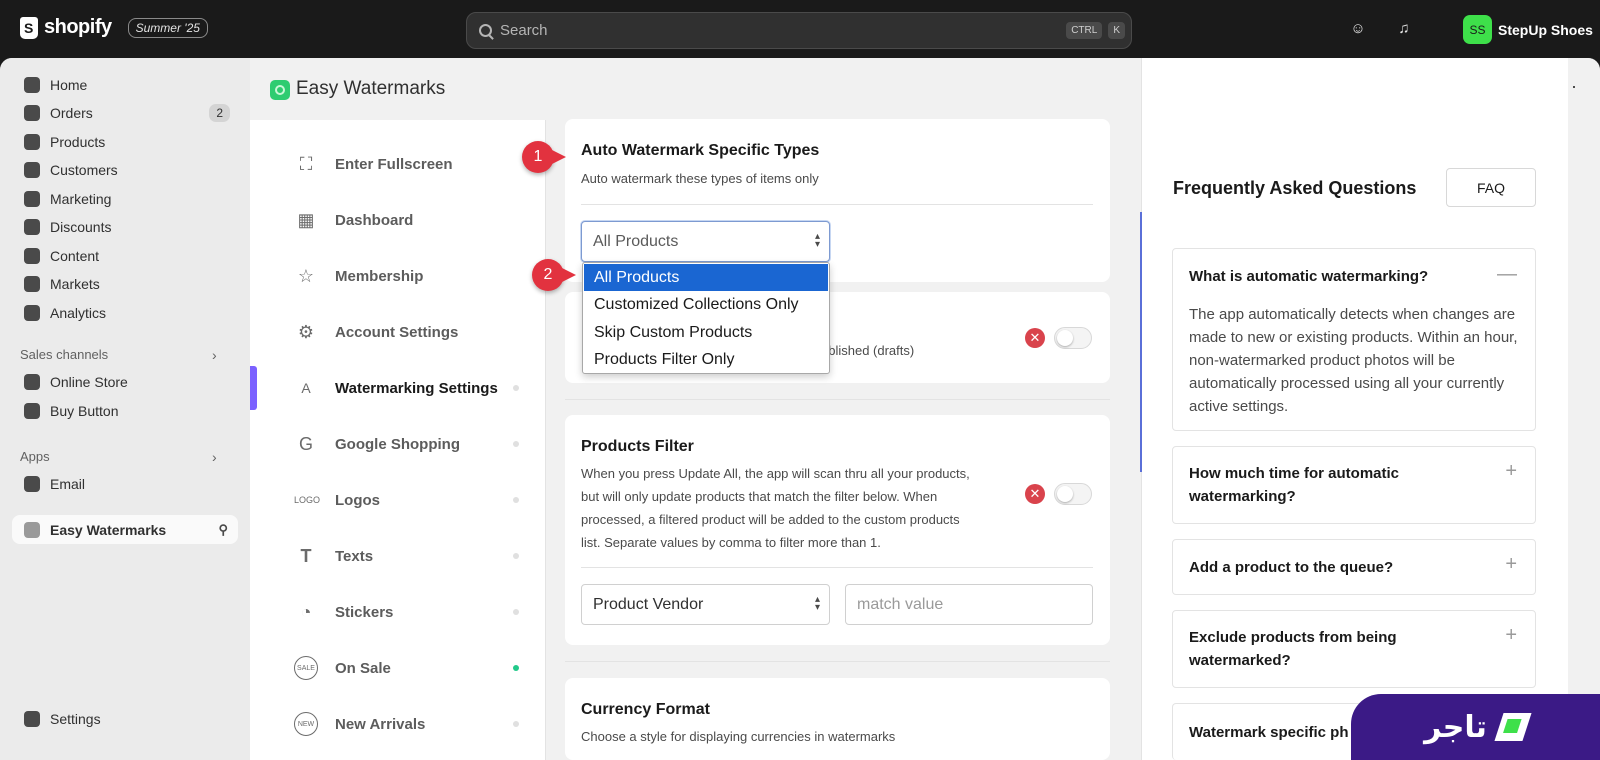  What do you see at coordinates (280, 90) in the screenshot?
I see `easy-watermarks-logo-icon` at bounding box center [280, 90].